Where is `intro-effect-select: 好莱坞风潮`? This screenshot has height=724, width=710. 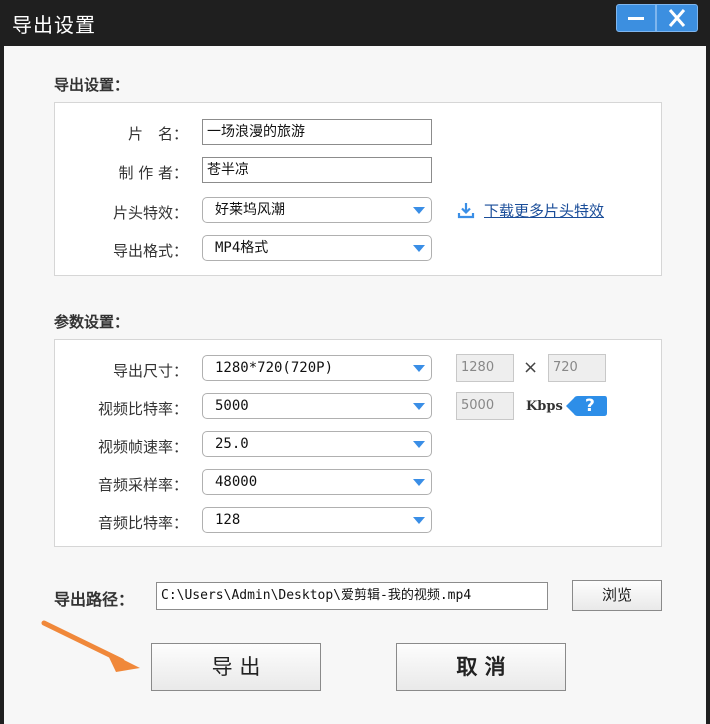
intro-effect-select: 好莱坞风潮 is located at coordinates (317, 210).